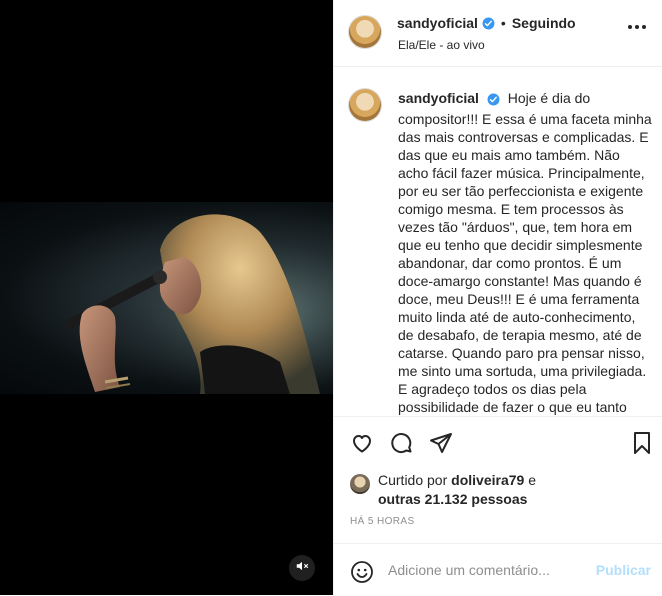  Describe the element at coordinates (360, 484) in the screenshot. I see `liker-avatar` at that location.